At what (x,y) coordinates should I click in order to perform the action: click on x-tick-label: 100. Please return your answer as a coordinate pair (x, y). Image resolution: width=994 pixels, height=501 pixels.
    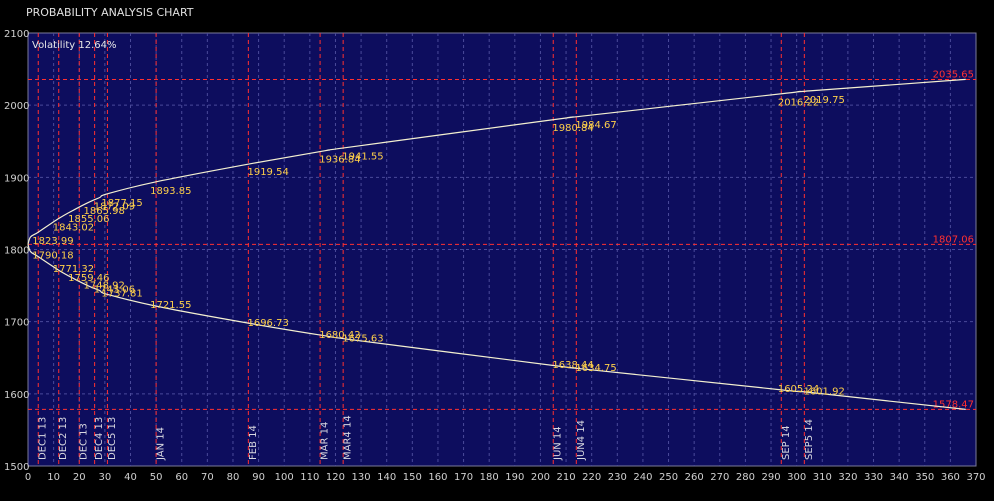
    Looking at the image, I should click on (284, 477).